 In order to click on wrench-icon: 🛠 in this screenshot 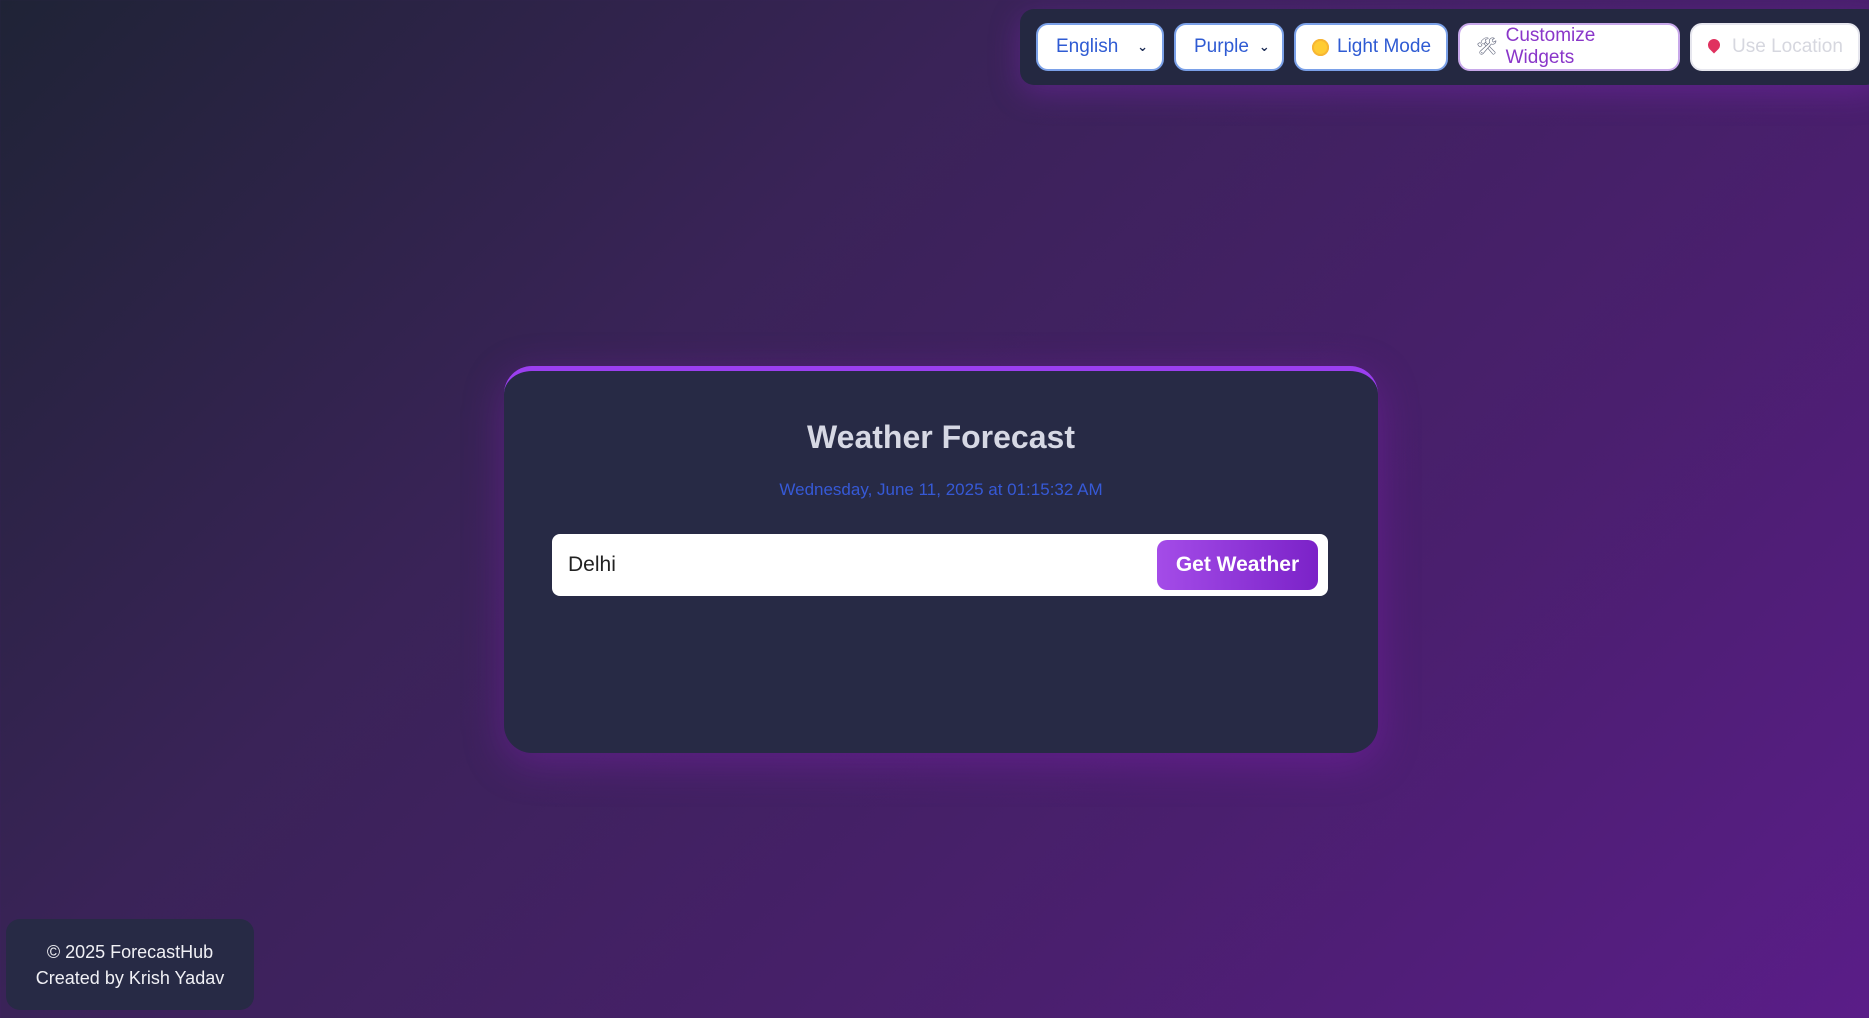, I will do `click(1487, 46)`.